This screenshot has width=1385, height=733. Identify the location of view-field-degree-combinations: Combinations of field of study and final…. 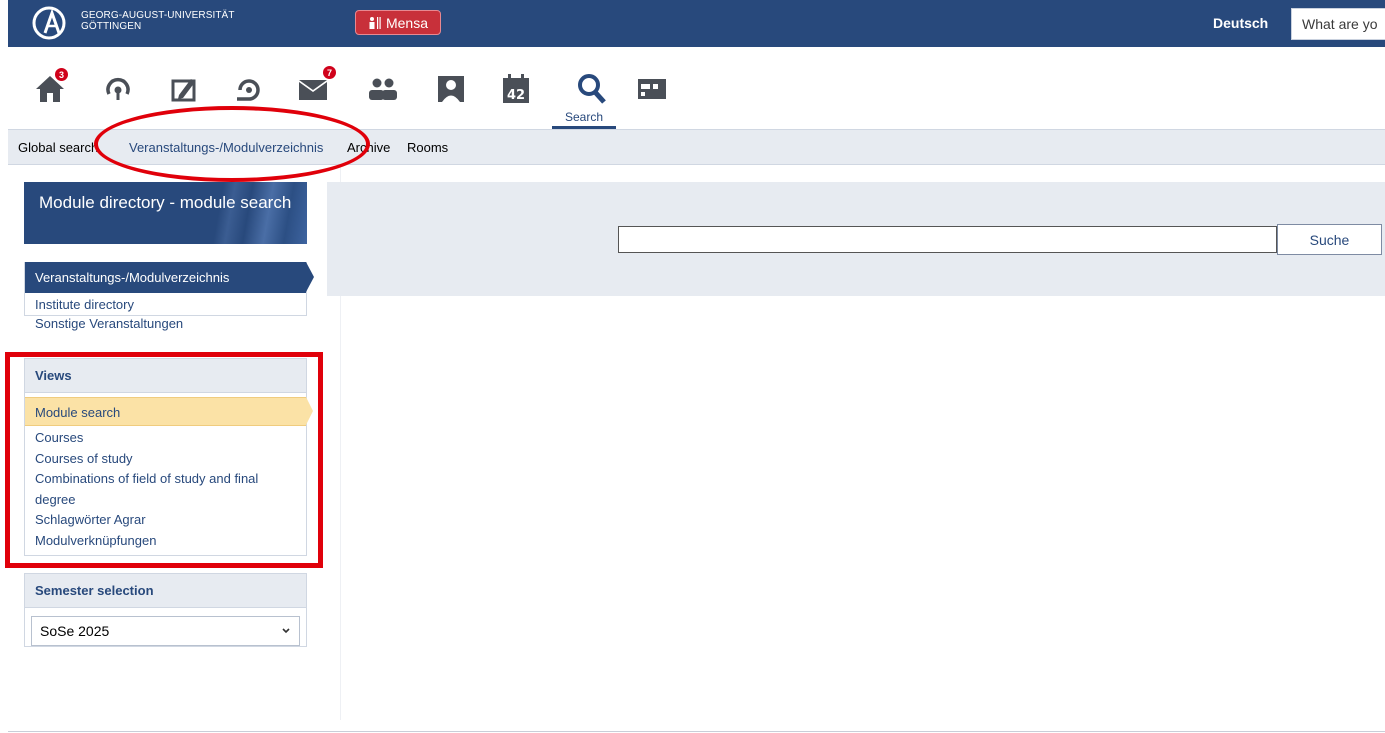
(165, 489).